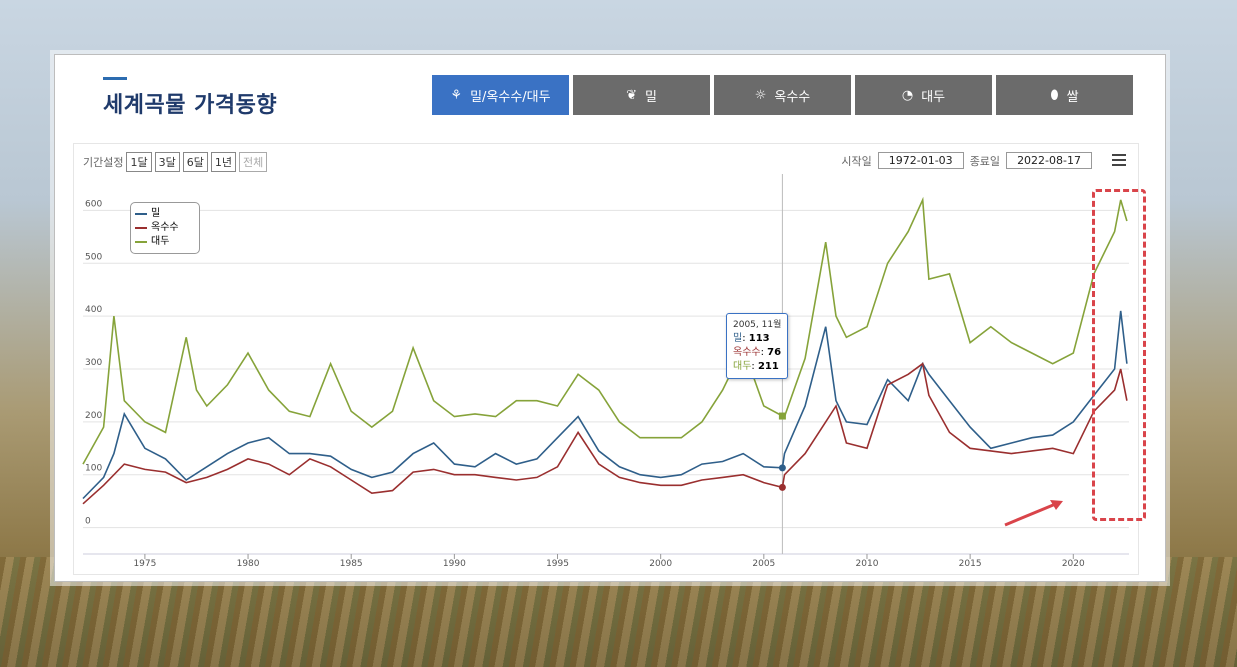 This screenshot has height=667, width=1237. Describe the element at coordinates (650, 97) in the screenshot. I see `tab-label: 밀` at that location.